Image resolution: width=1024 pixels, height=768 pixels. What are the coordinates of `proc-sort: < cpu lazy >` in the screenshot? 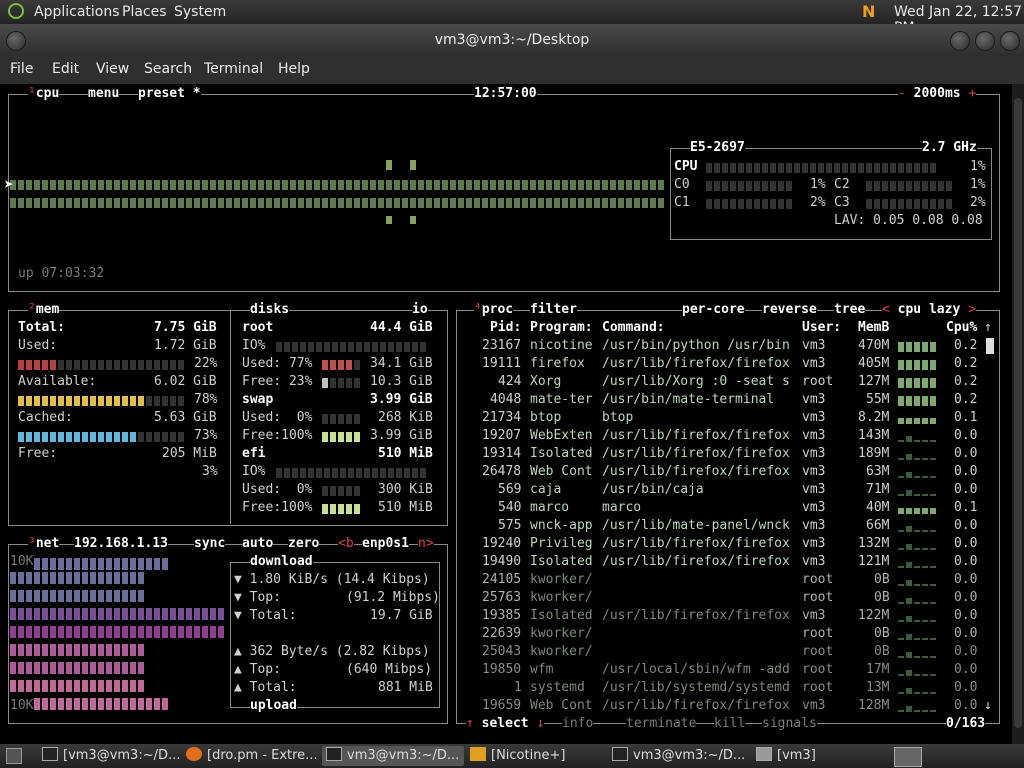 It's located at (929, 310).